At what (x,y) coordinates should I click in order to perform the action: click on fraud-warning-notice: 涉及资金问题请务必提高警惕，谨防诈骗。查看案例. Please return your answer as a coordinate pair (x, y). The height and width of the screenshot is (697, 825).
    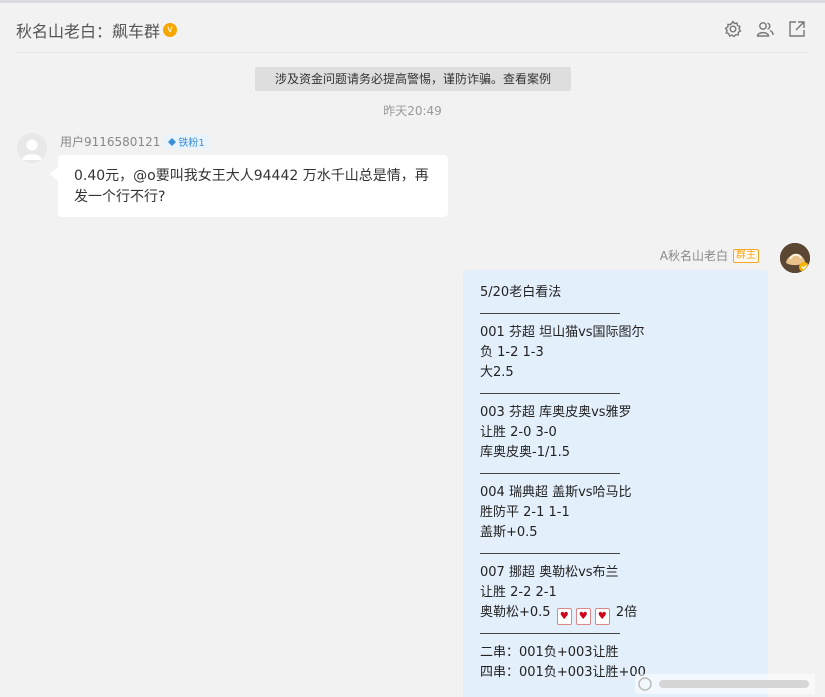
    Looking at the image, I should click on (413, 79).